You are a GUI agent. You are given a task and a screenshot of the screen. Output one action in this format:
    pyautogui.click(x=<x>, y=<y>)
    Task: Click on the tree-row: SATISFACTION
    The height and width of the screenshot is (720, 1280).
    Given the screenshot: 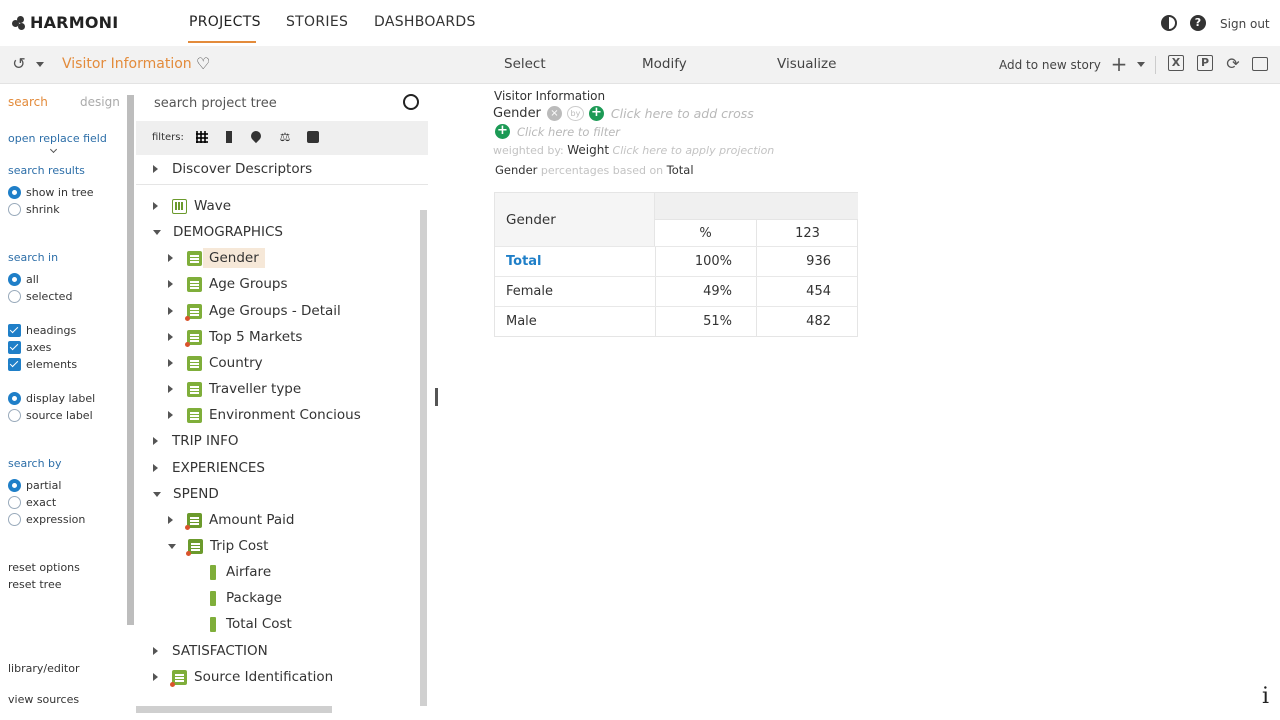 What is the action you would take?
    pyautogui.click(x=210, y=651)
    